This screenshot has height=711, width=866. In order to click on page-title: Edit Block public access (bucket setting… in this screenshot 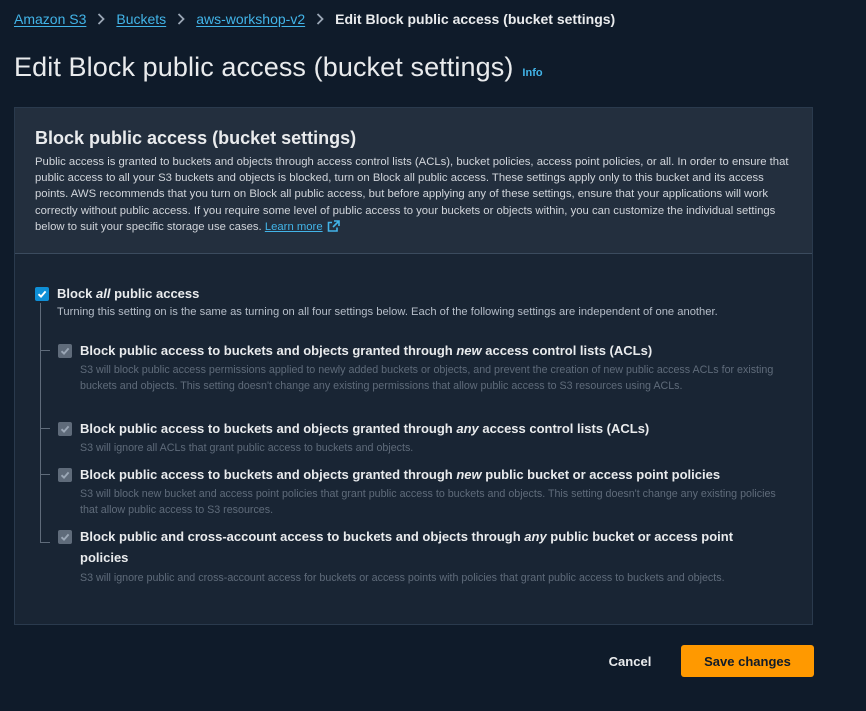, I will do `click(264, 67)`.